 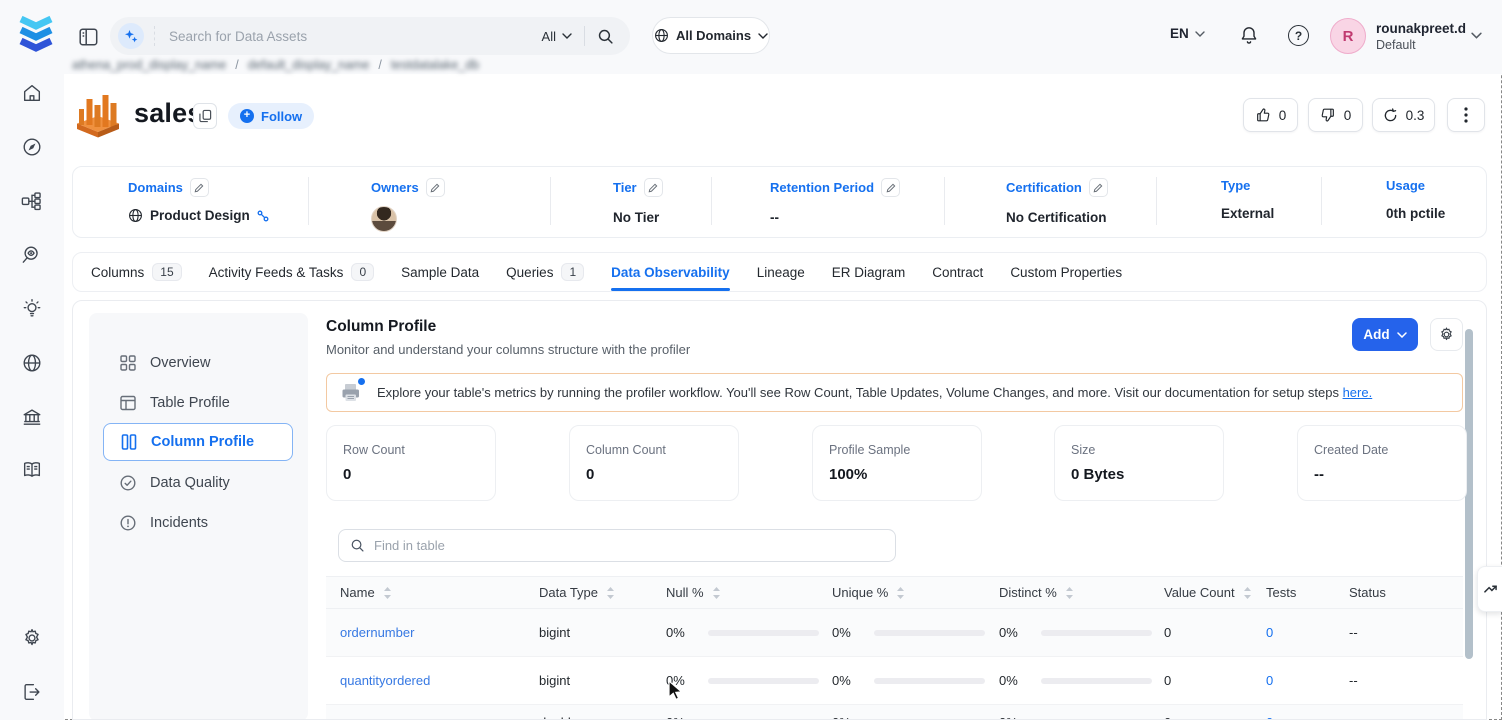 I want to click on tab-custom-properties: Custom Properties, so click(x=1066, y=272).